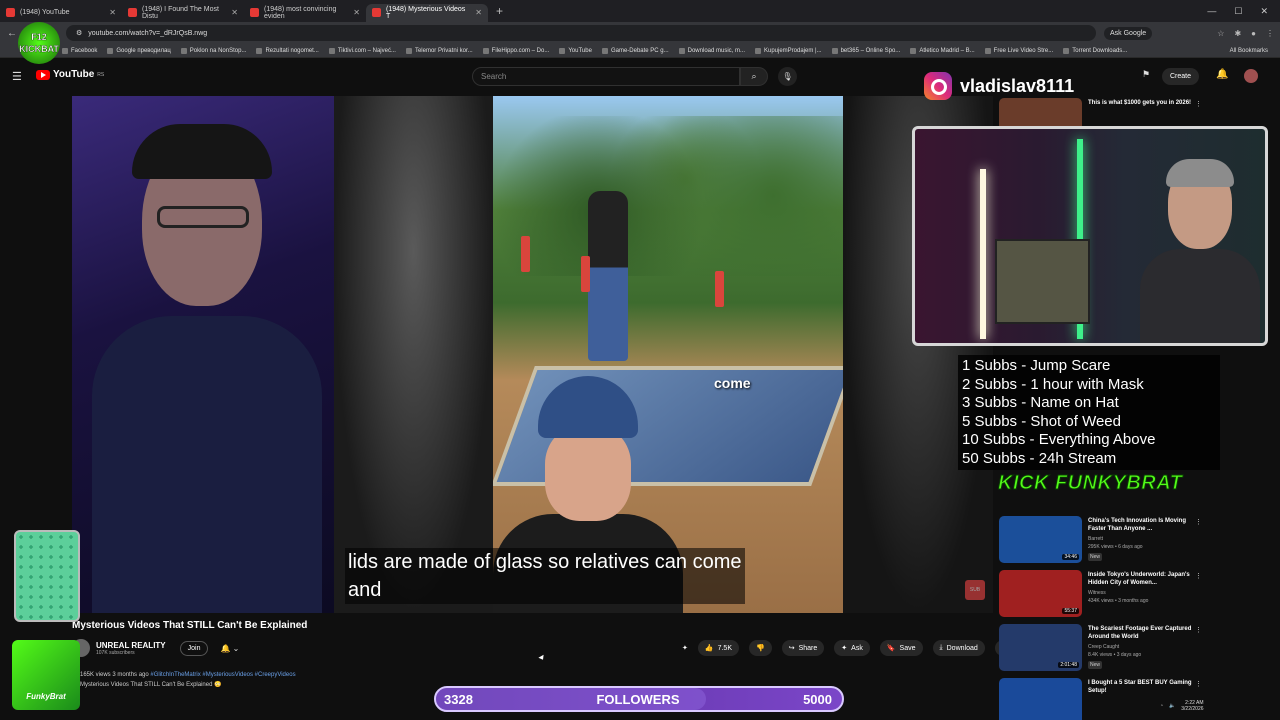 The height and width of the screenshot is (720, 1280). I want to click on minimize-icon: —, so click(1211, 11).